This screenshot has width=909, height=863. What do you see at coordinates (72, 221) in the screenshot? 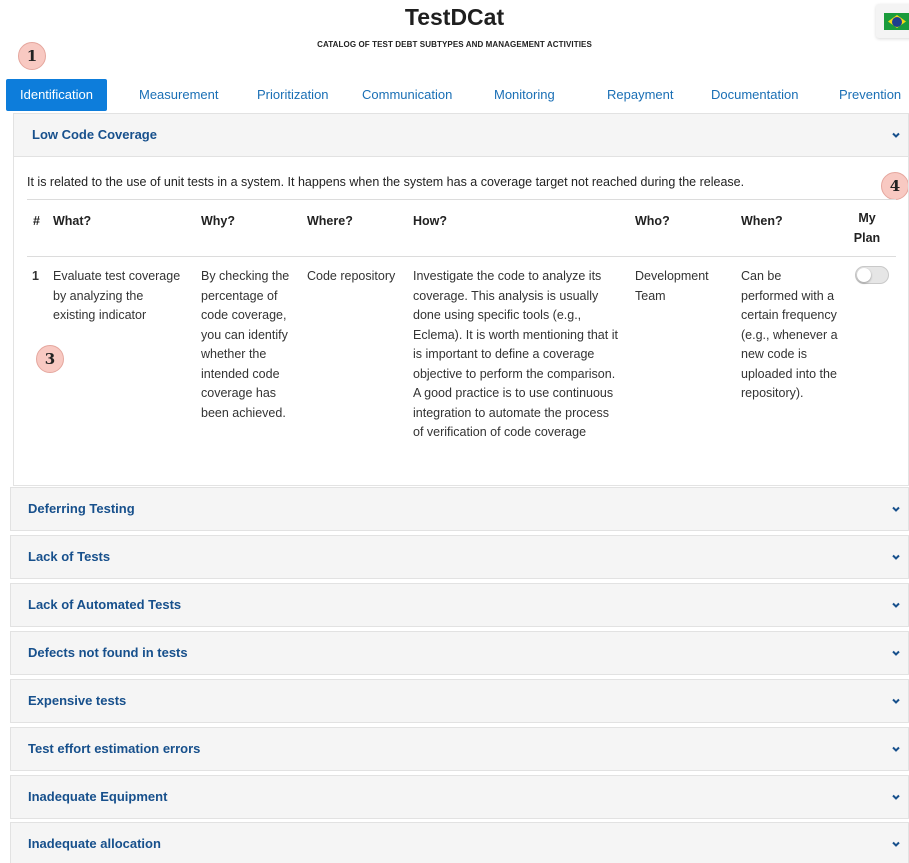
I see `column-header-what: What?` at bounding box center [72, 221].